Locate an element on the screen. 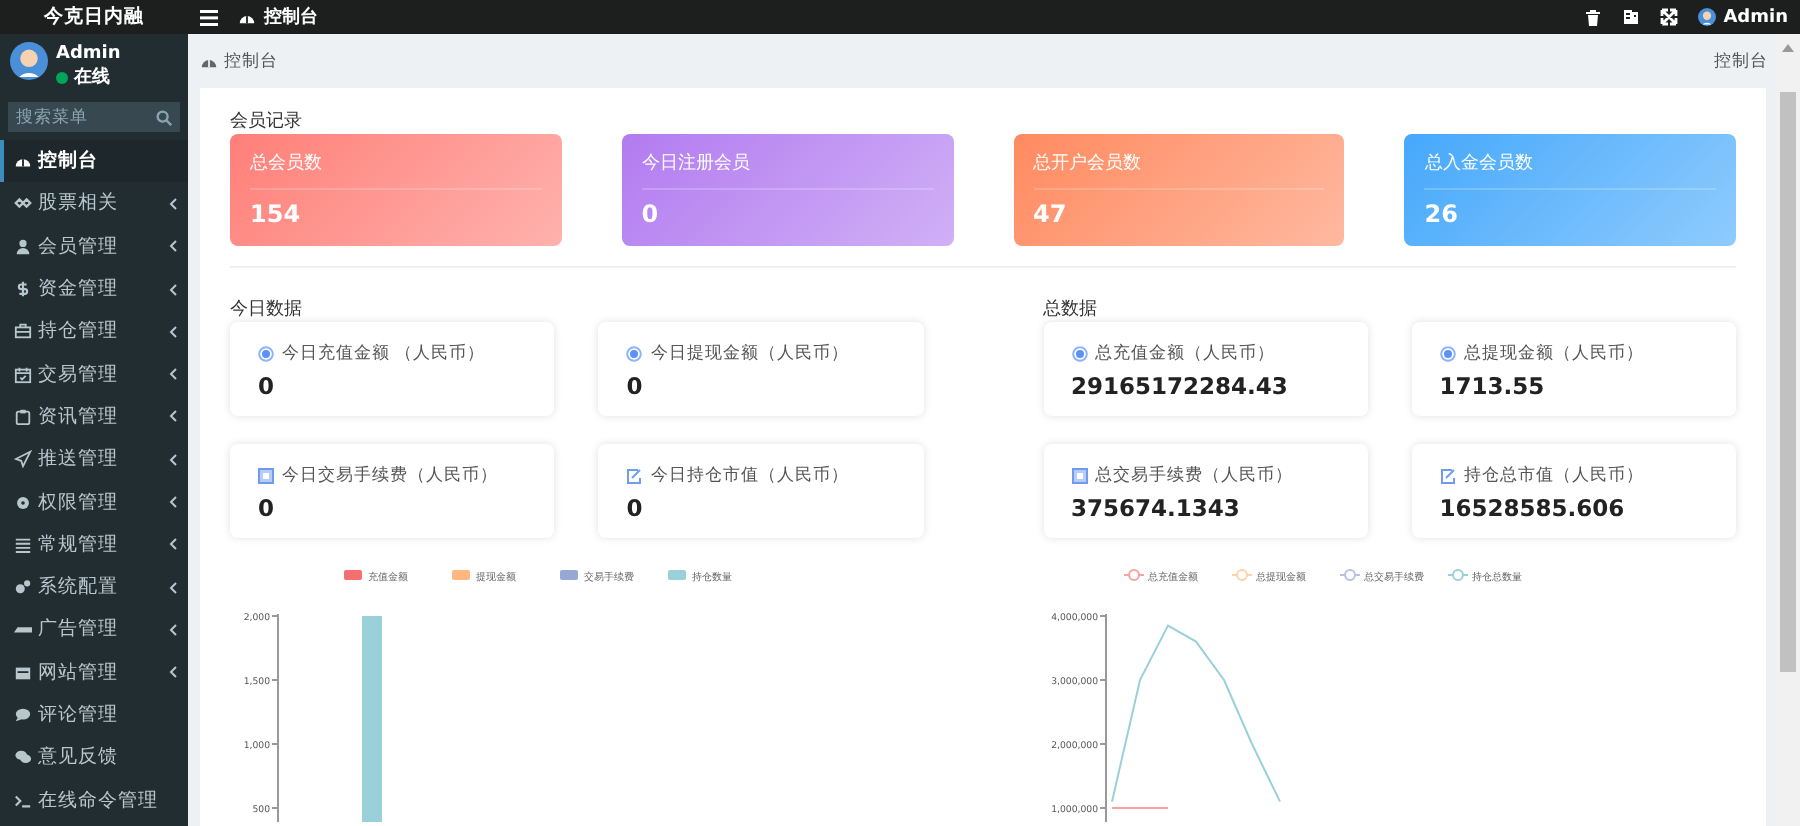 The width and height of the screenshot is (1800, 826). line-series is located at coordinates (1139, 808).